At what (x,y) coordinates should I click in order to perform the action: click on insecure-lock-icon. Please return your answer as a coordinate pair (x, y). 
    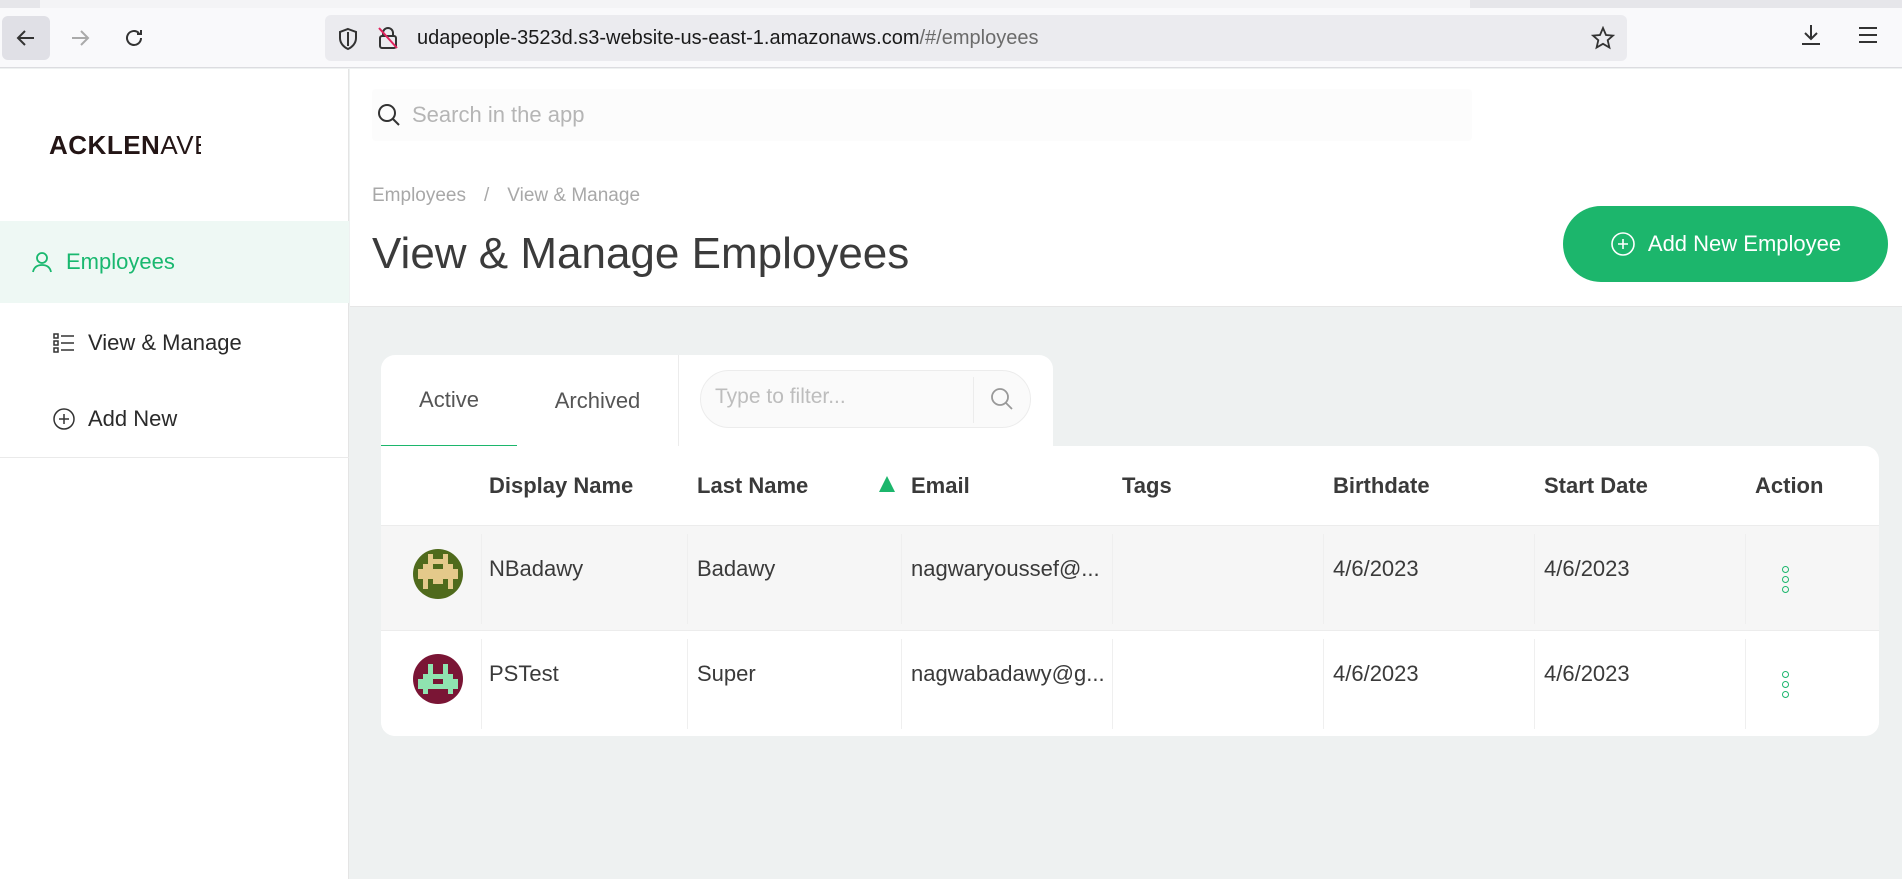
    Looking at the image, I should click on (388, 38).